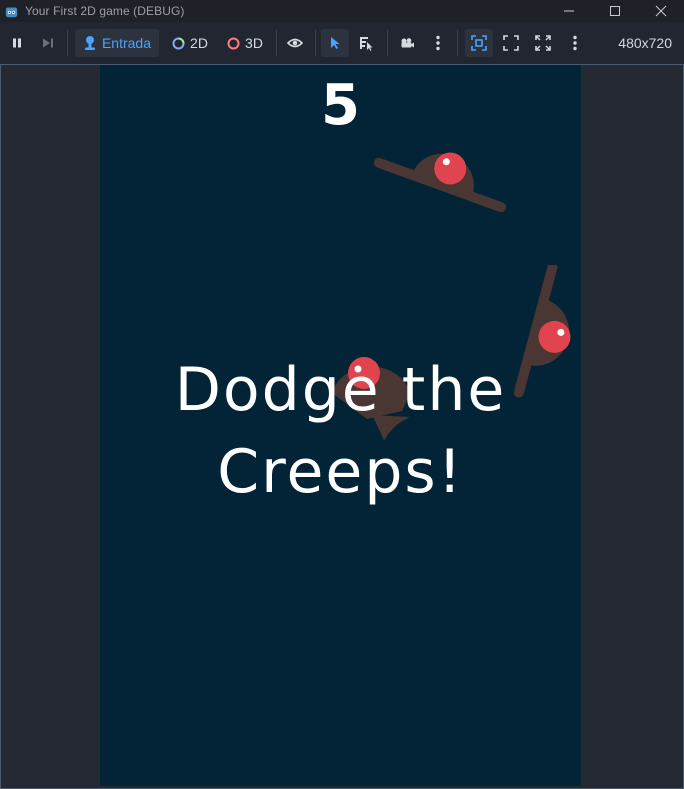 The image size is (684, 789). I want to click on debug-toolbar: Entrada 2D 3D 480x720, so click(342, 43).